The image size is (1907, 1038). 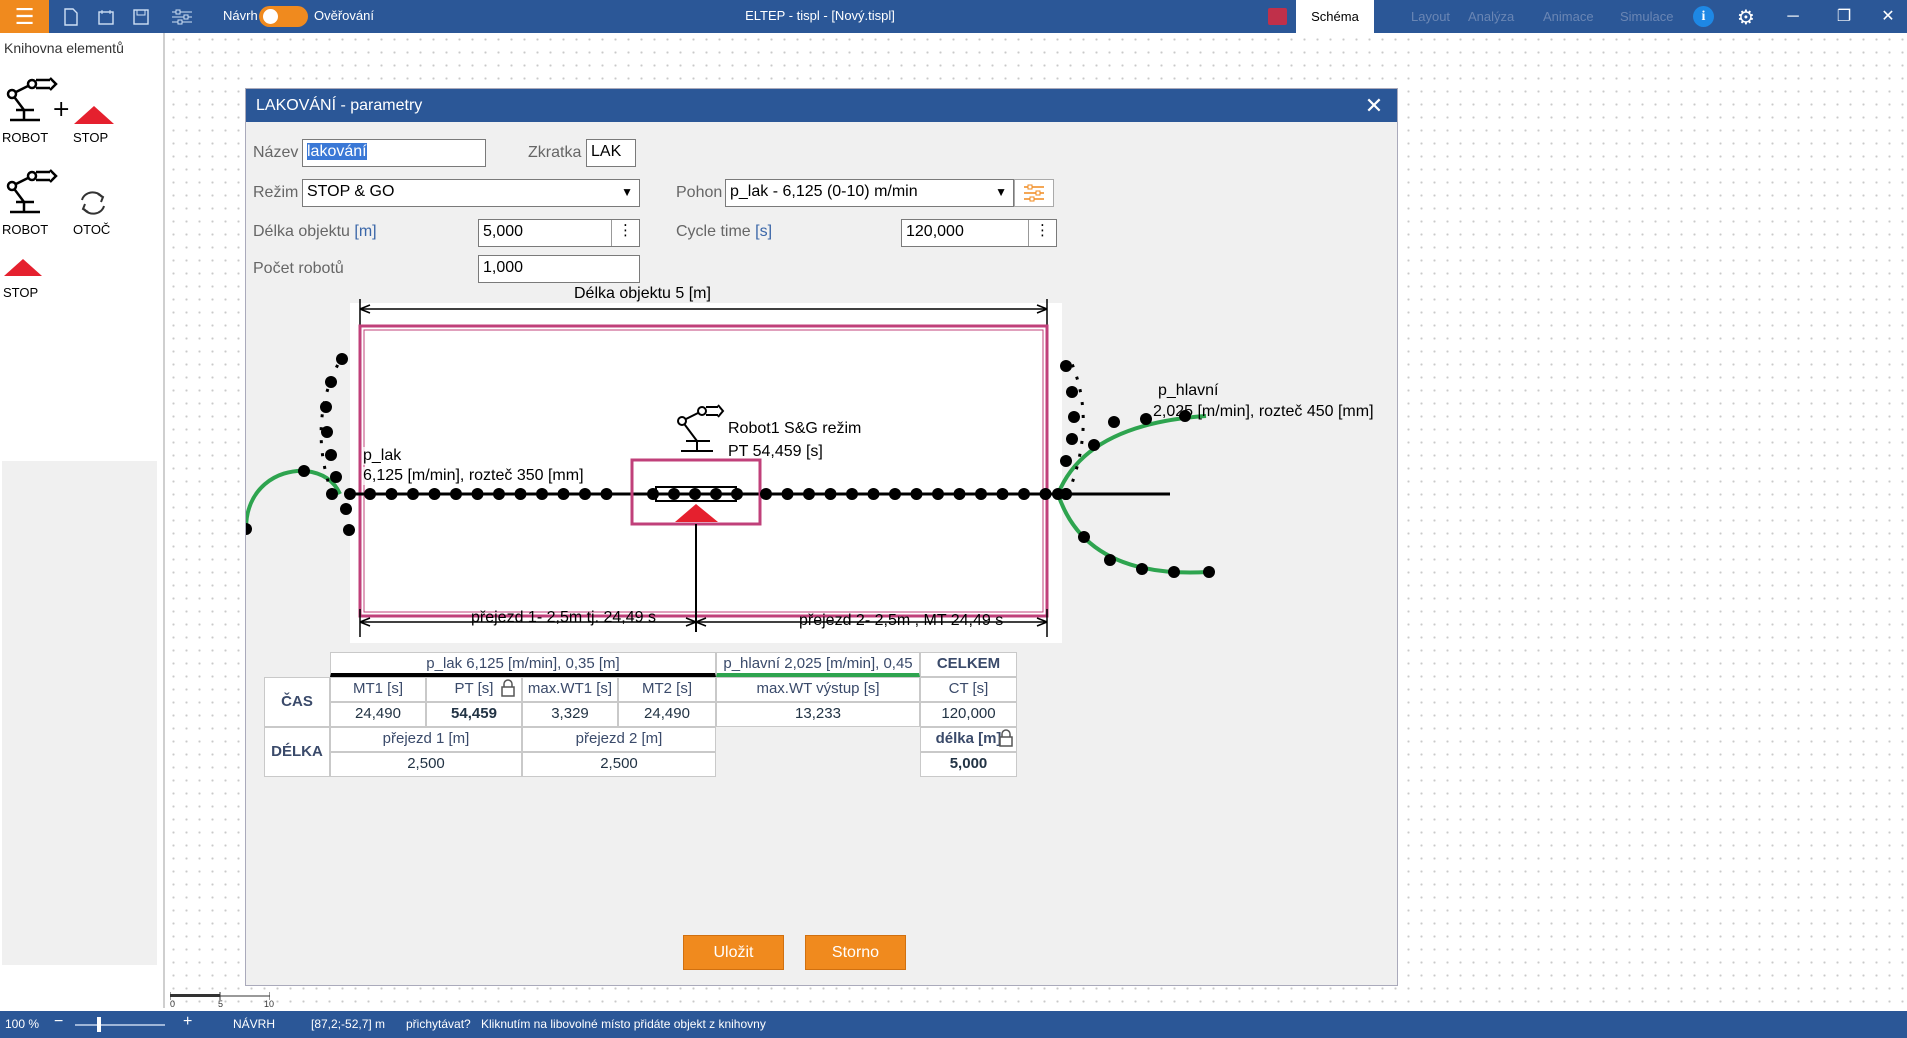 I want to click on value-prejezd2: 2,500, so click(x=619, y=764).